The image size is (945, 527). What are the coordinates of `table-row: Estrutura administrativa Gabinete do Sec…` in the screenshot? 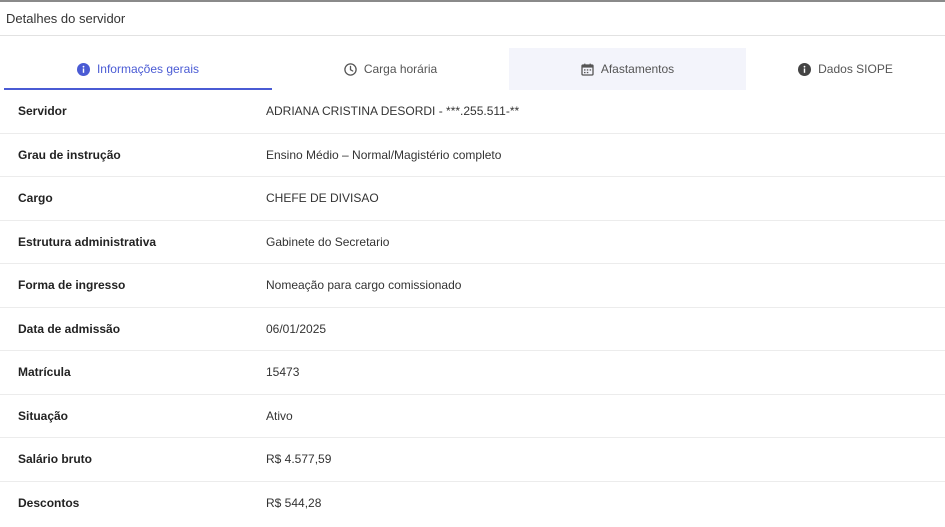 It's located at (472, 242).